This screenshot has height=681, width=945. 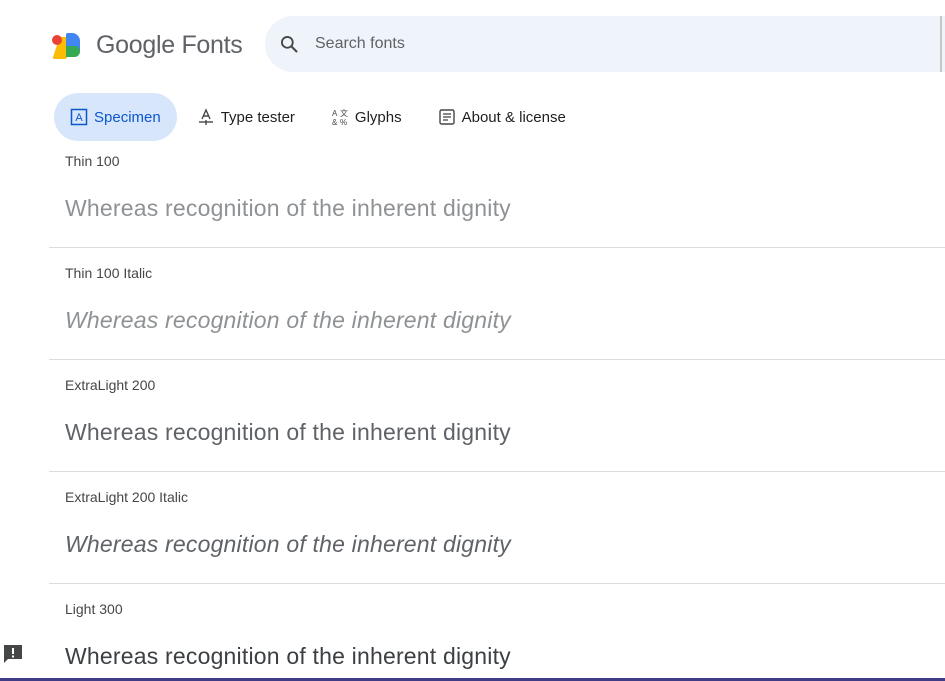 What do you see at coordinates (13, 654) in the screenshot?
I see `feedback-icon` at bounding box center [13, 654].